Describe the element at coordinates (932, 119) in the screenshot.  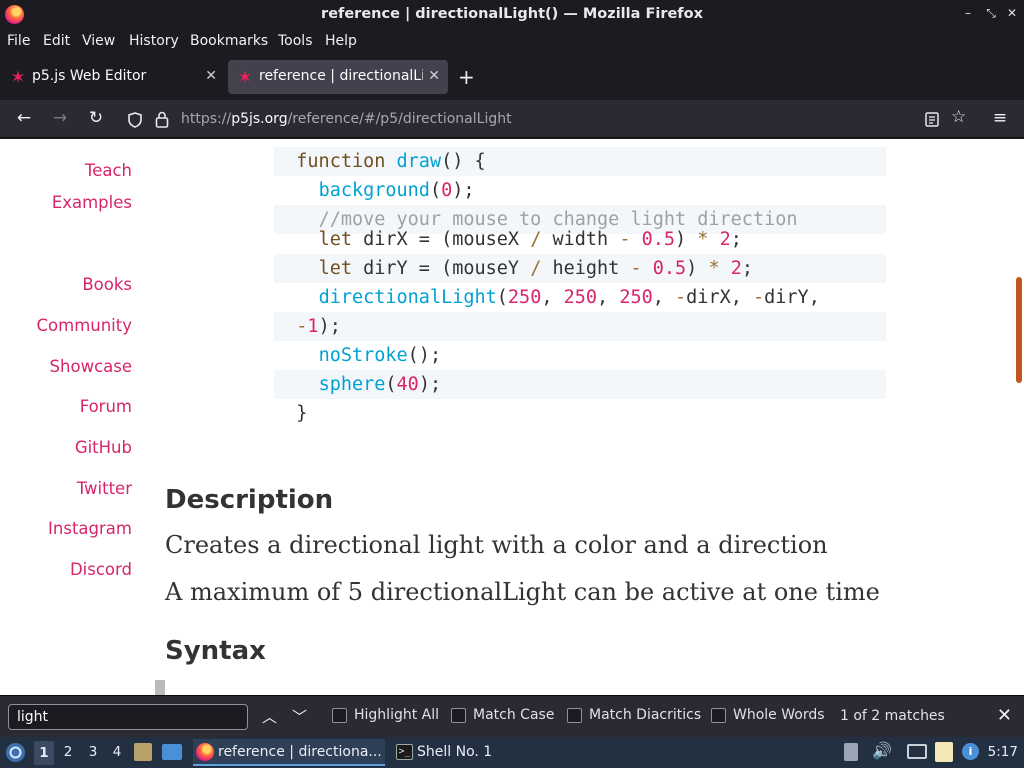
I see `reader-view-icon` at that location.